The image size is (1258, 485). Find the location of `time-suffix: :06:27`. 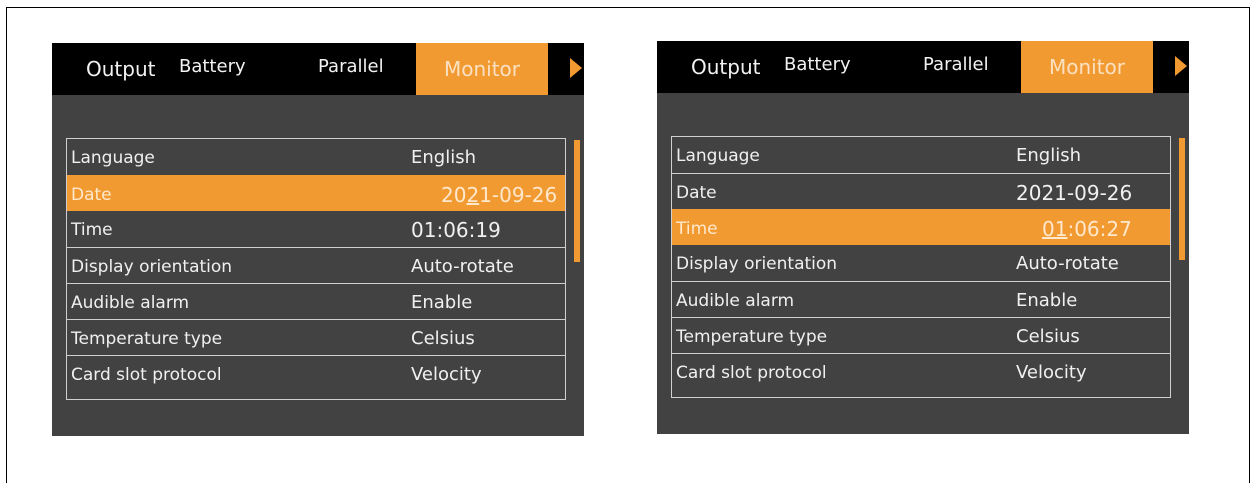

time-suffix: :06:27 is located at coordinates (1099, 229).